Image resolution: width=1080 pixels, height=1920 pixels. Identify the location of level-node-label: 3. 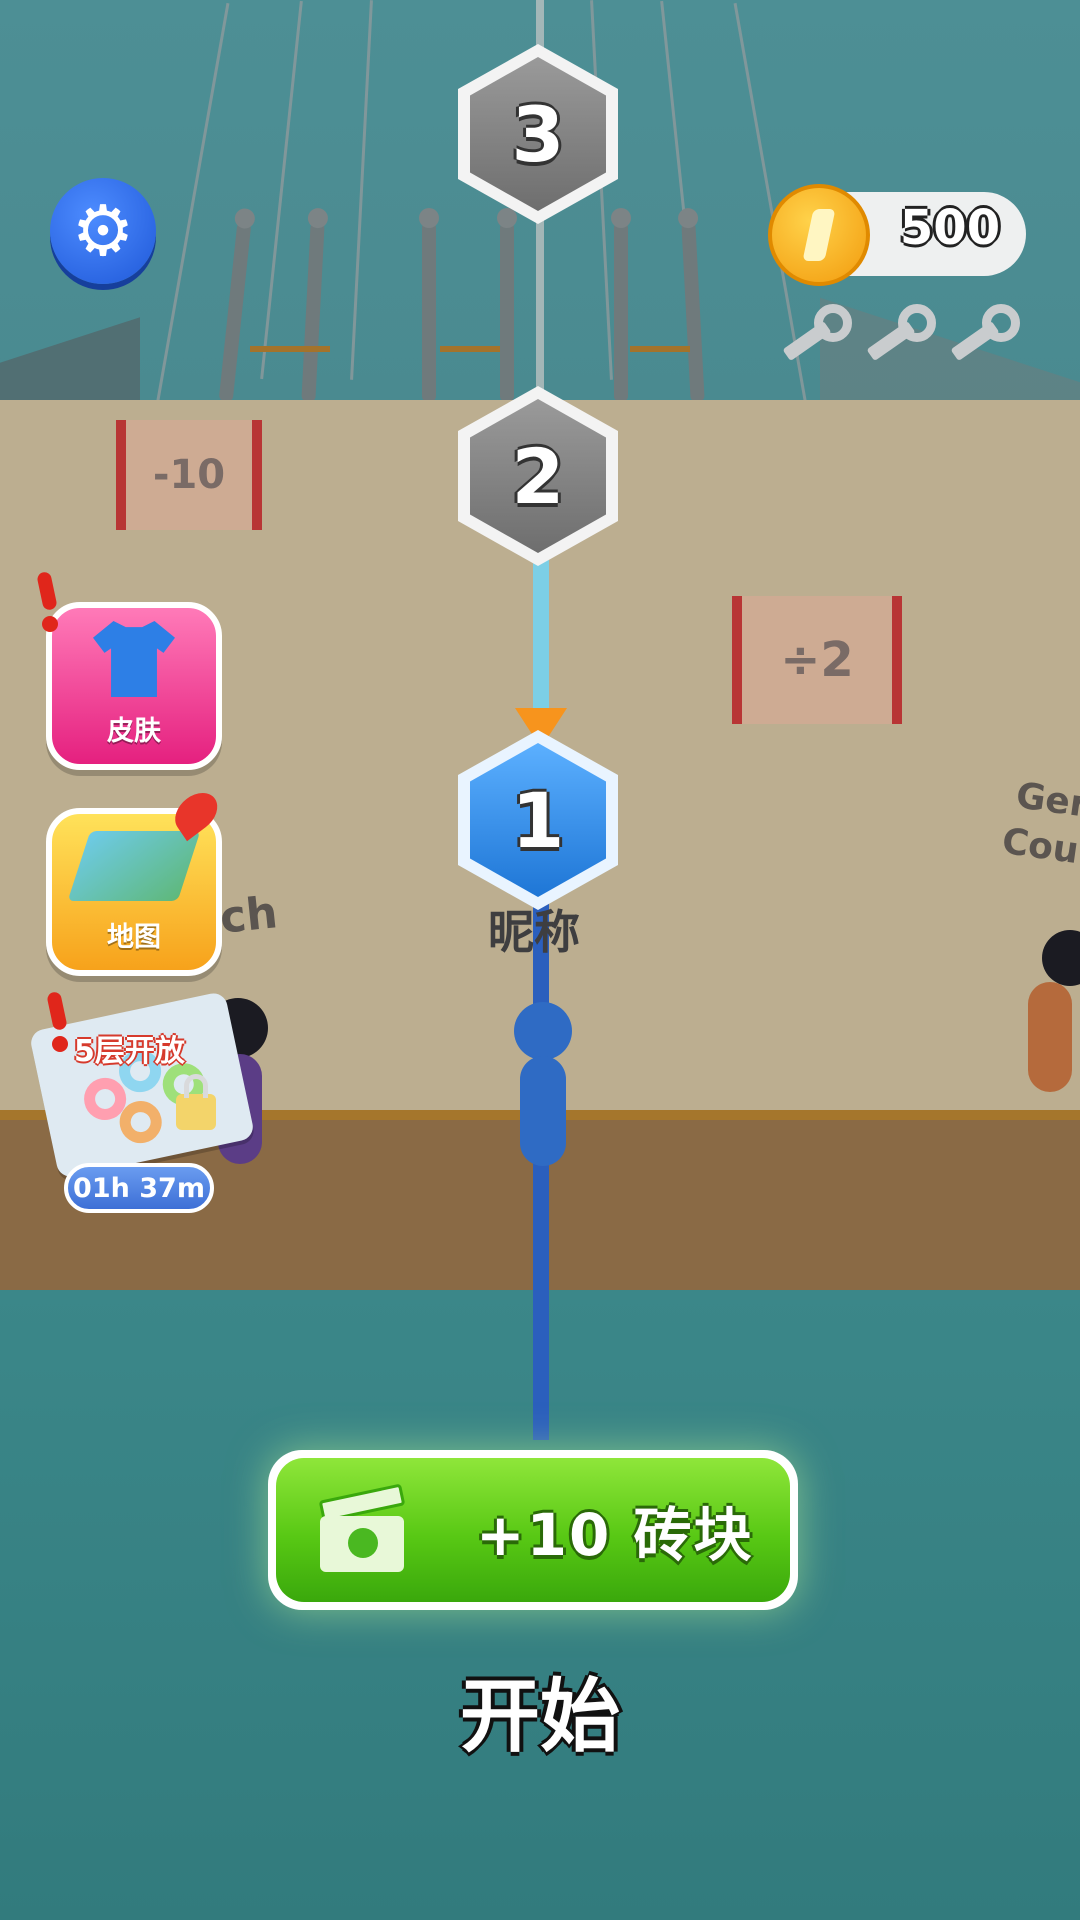
(538, 134).